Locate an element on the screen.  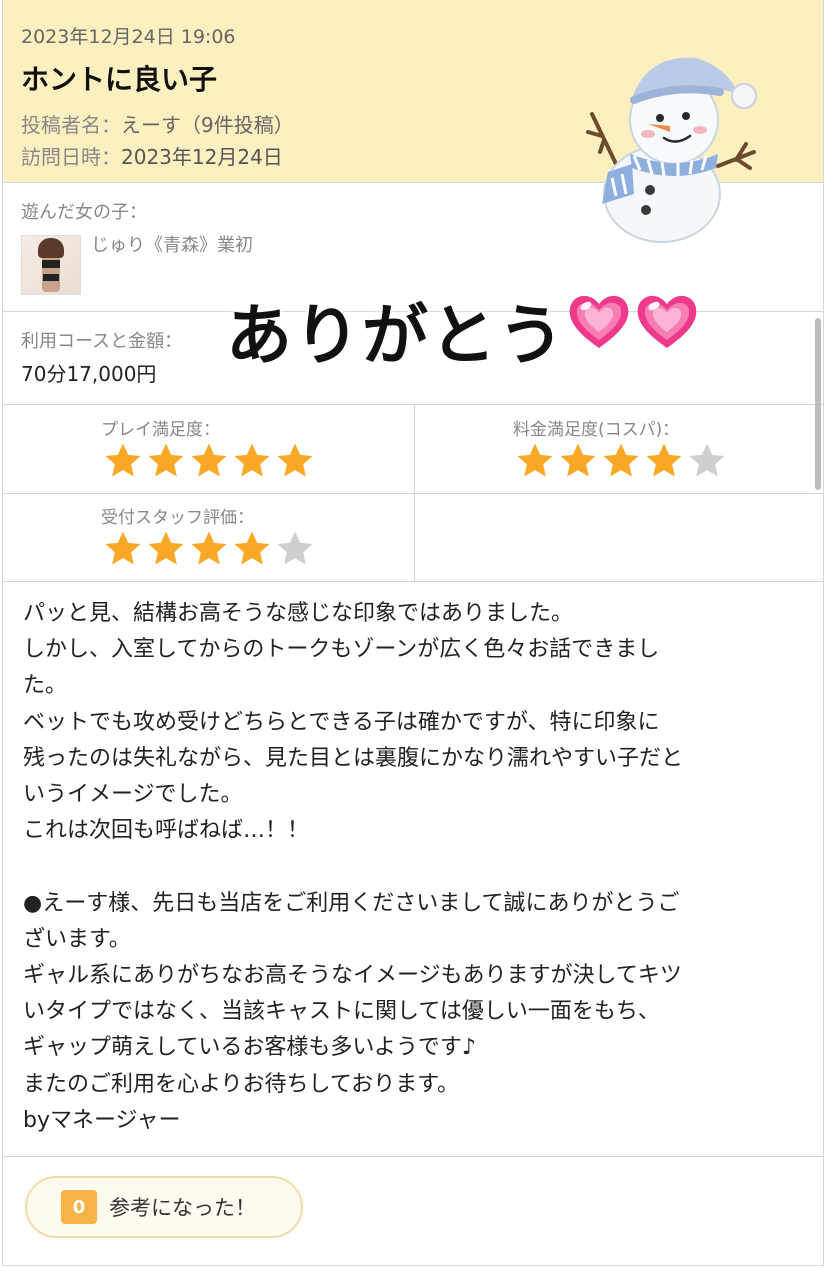
scrollbar is located at coordinates (818, 404).